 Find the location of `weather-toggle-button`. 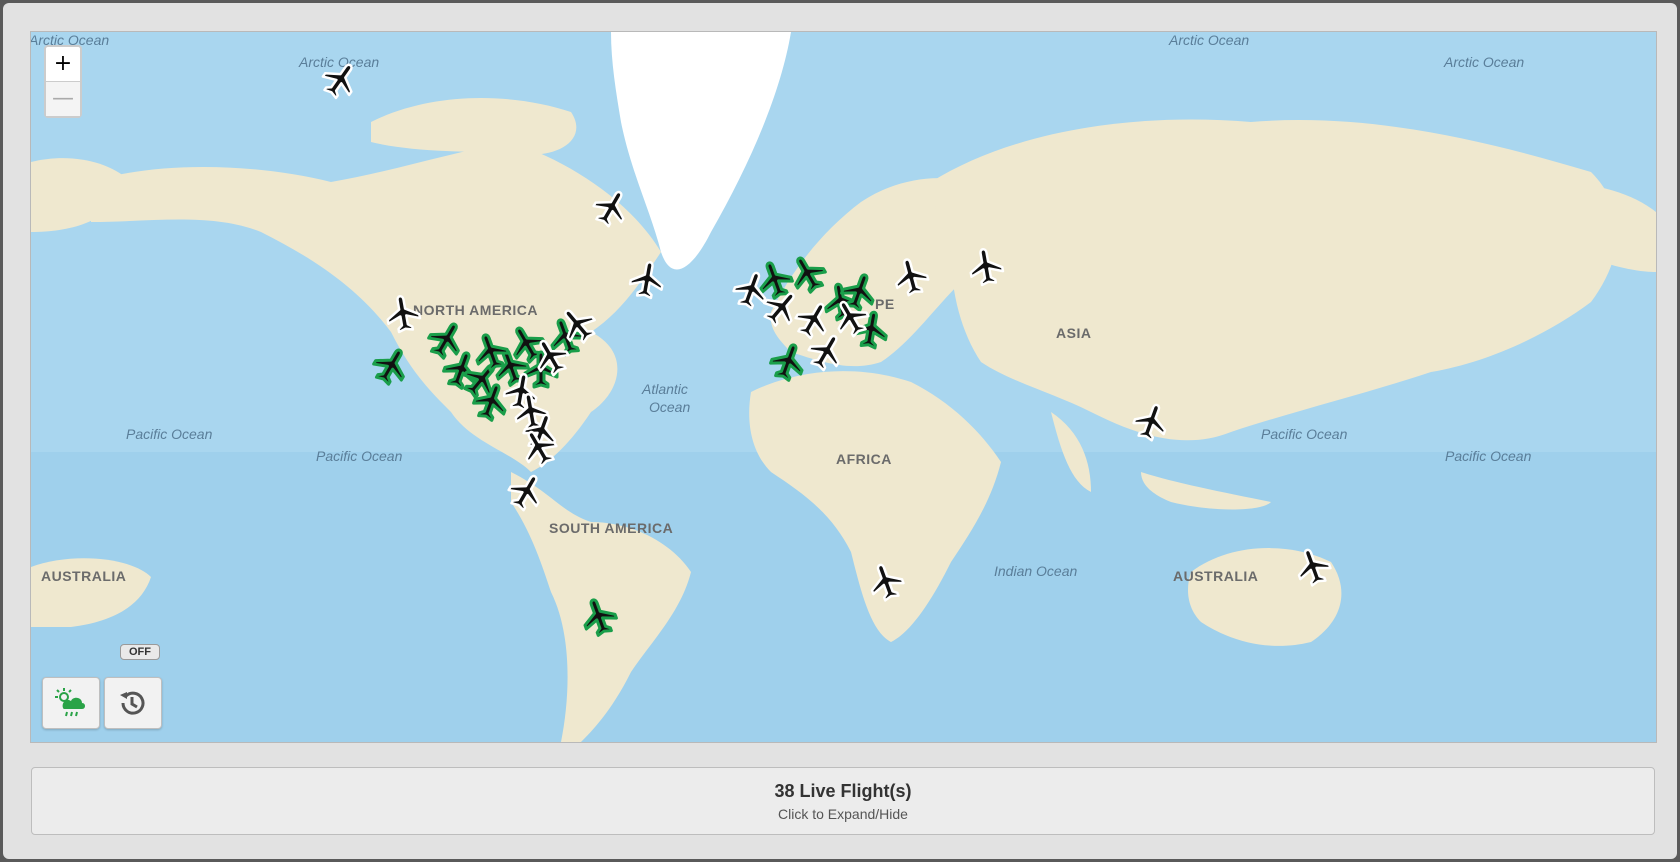

weather-toggle-button is located at coordinates (71, 703).